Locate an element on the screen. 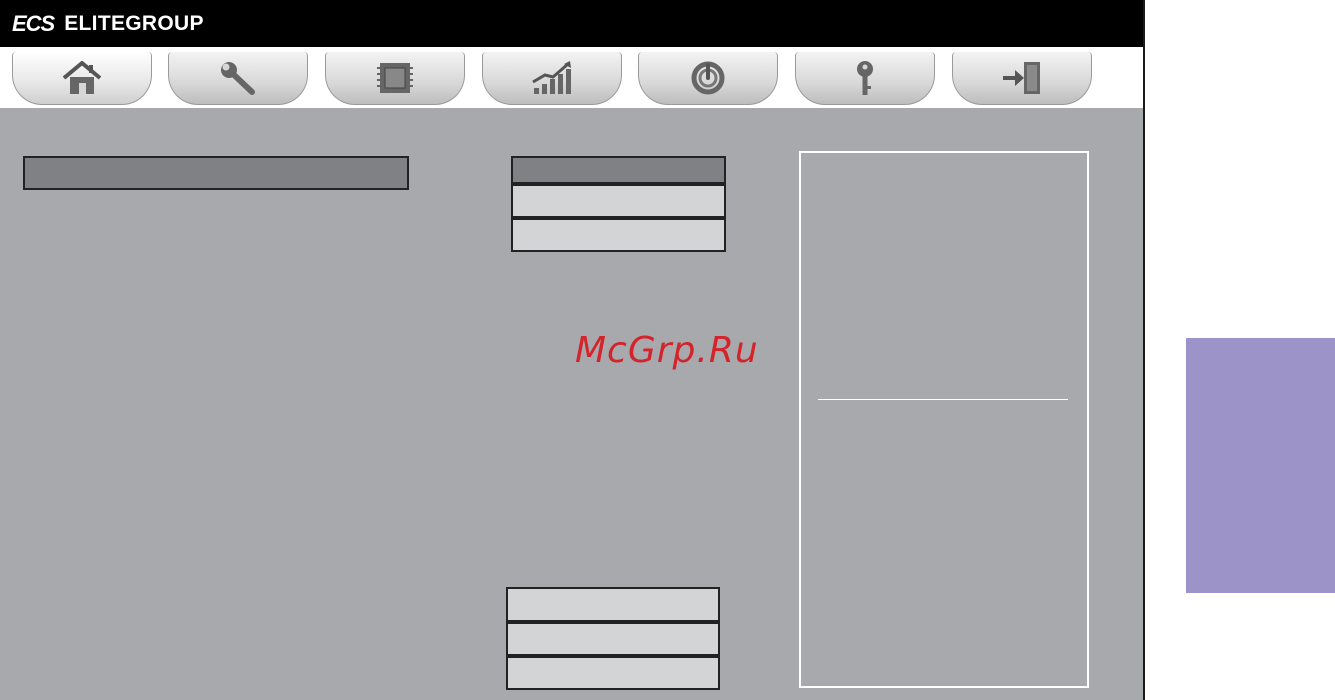 This screenshot has height=700, width=1335. power-icon is located at coordinates (708, 78).